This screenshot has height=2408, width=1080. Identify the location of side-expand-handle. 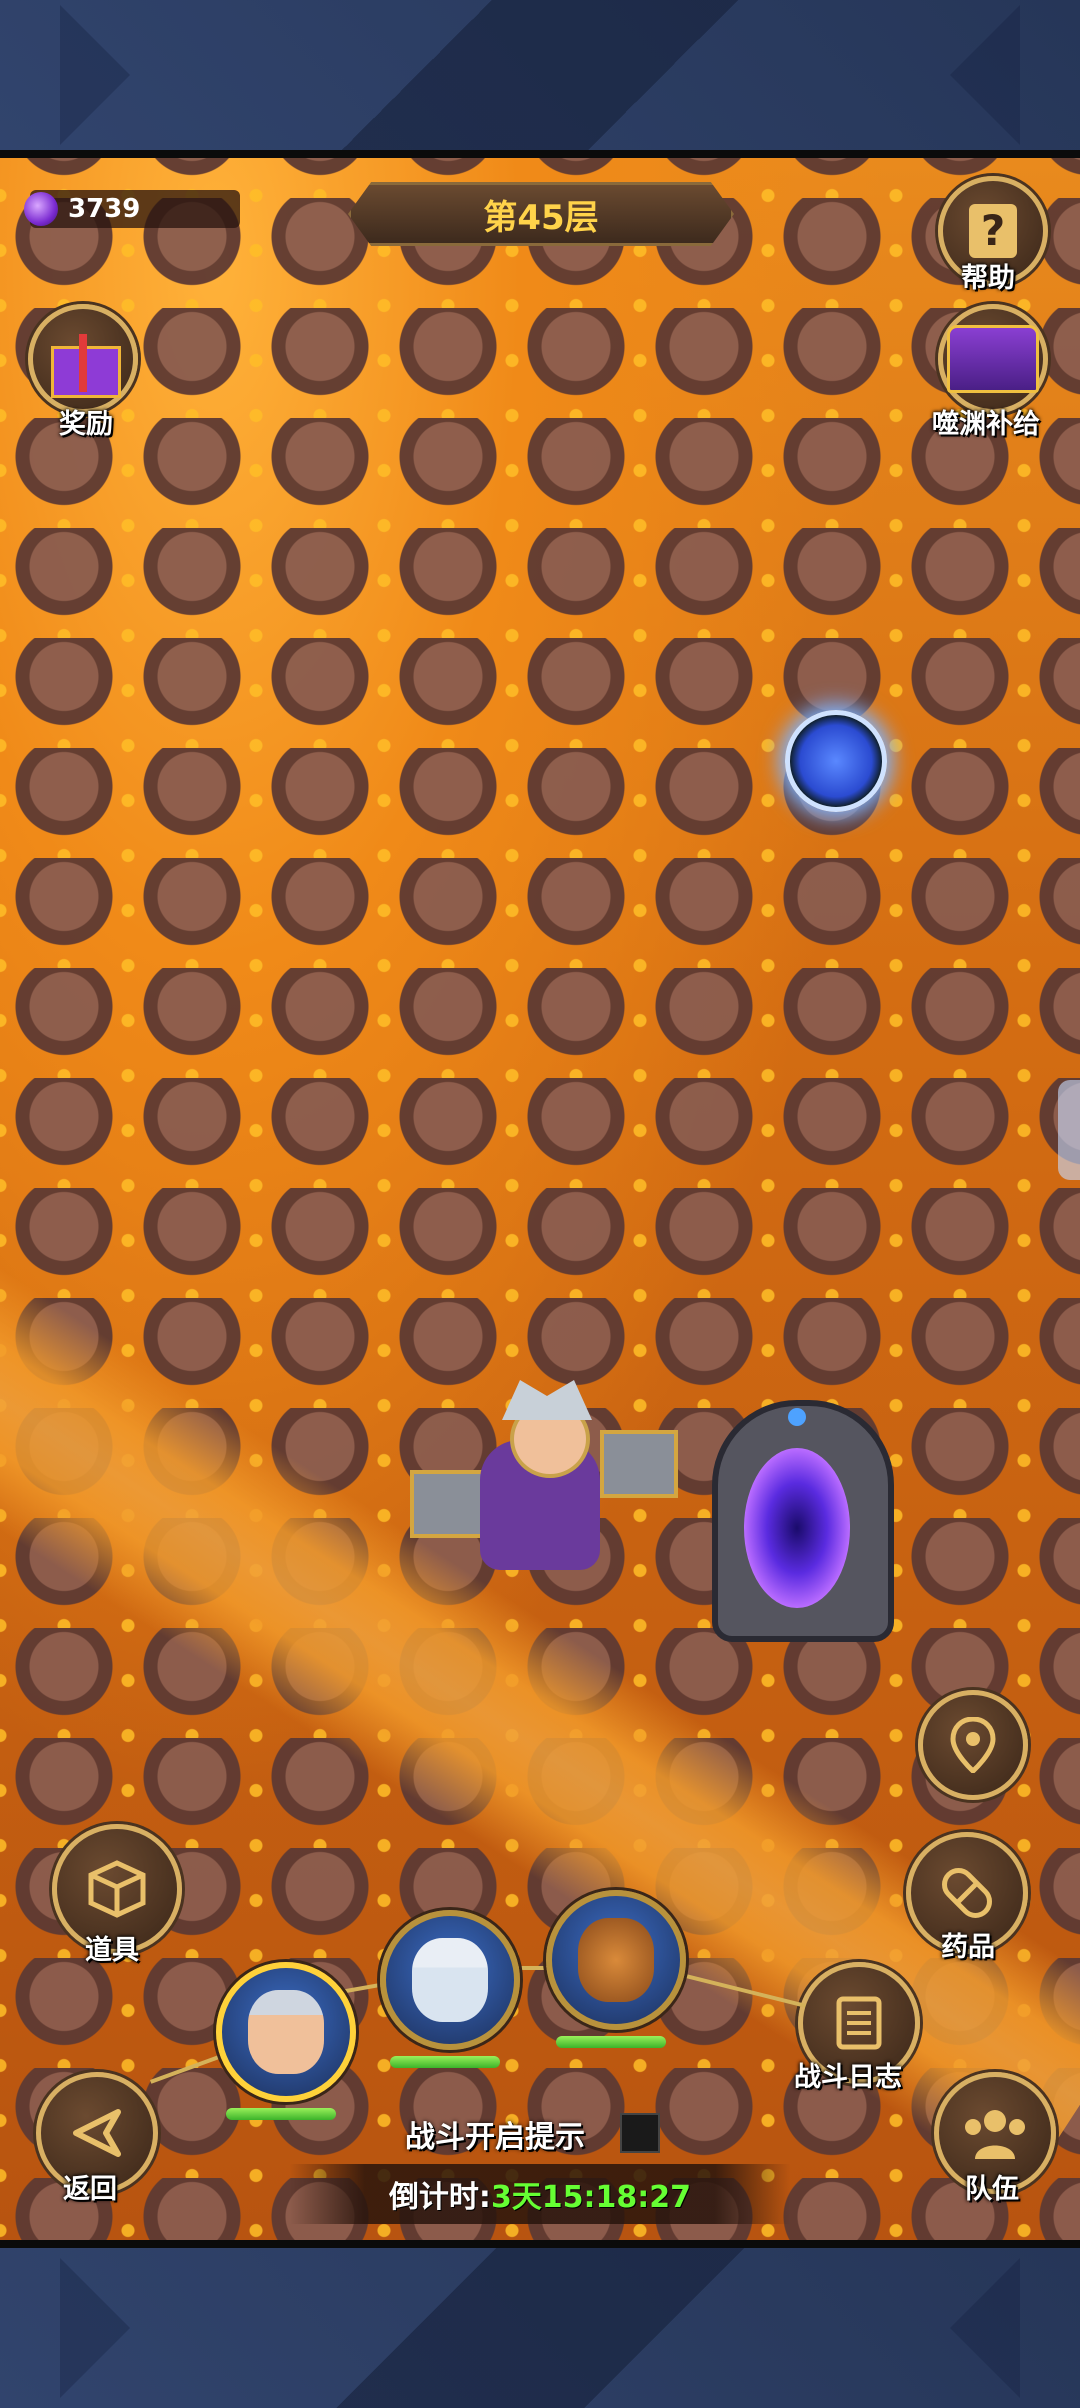
(1069, 1130).